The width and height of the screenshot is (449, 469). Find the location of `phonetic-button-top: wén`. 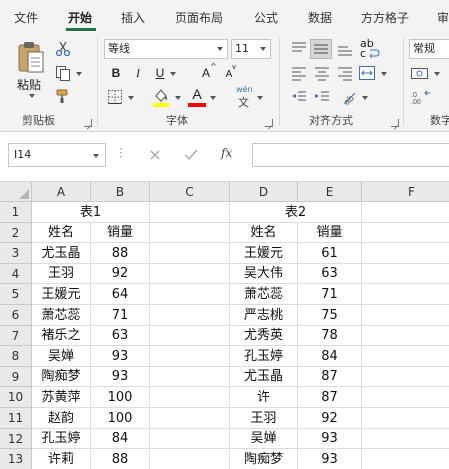

phonetic-button-top: wén is located at coordinates (244, 89).